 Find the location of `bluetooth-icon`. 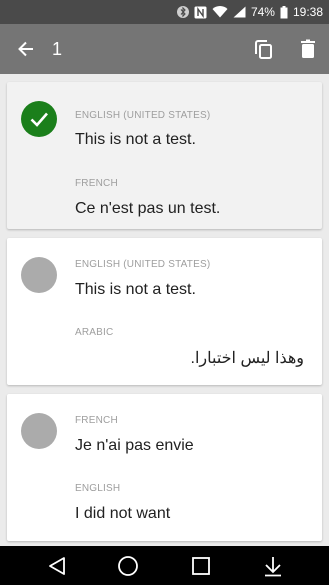

bluetooth-icon is located at coordinates (182, 12).